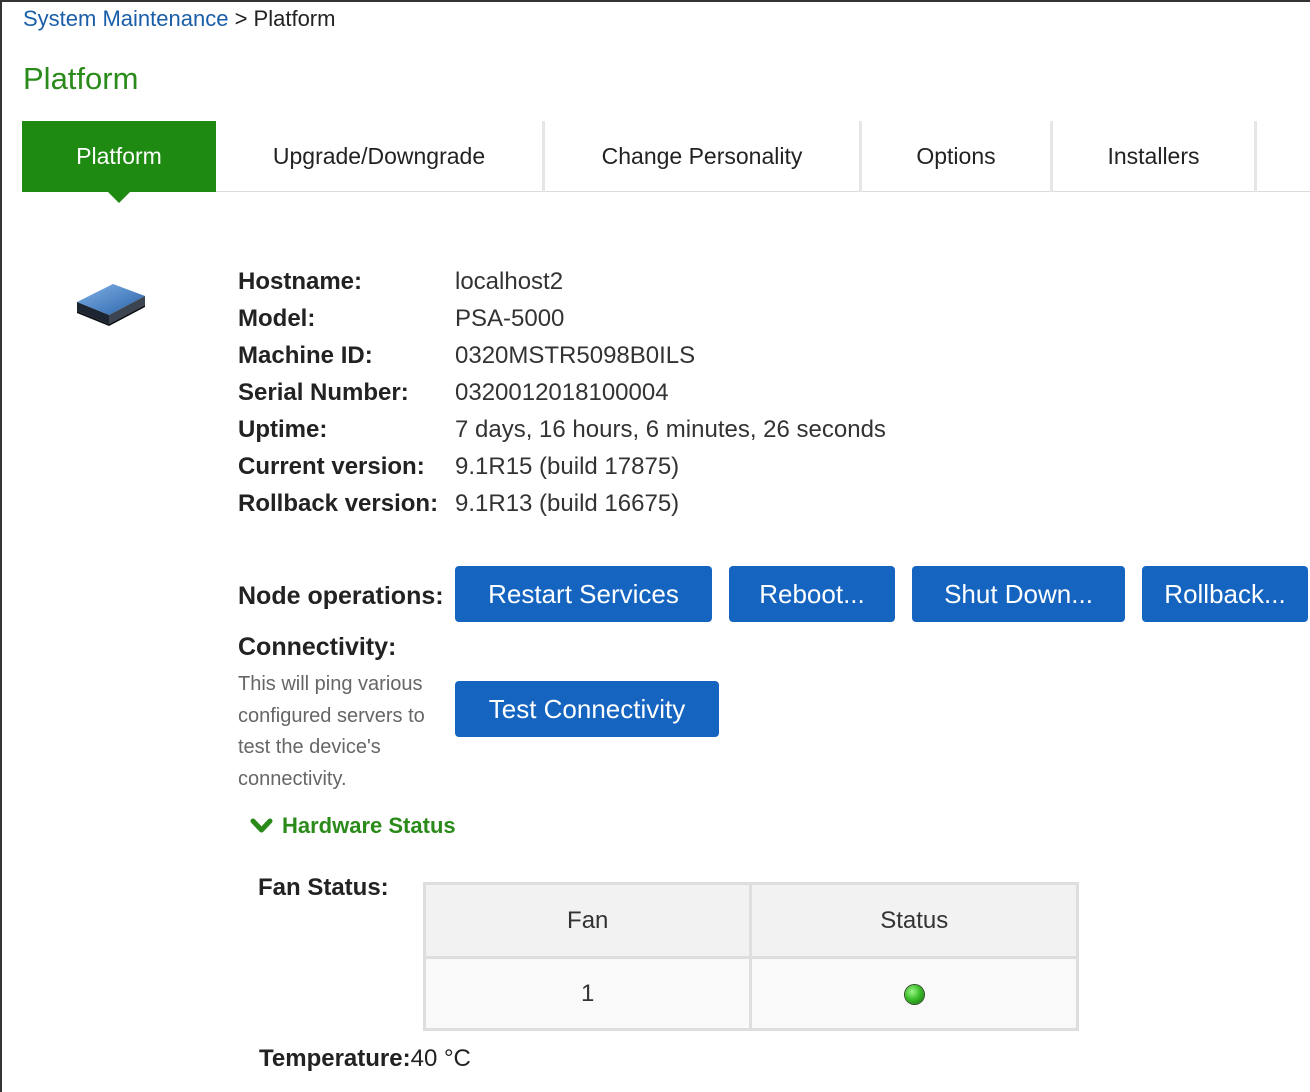 The height and width of the screenshot is (1092, 1310). I want to click on node-operations-label: Node operations:, so click(341, 596).